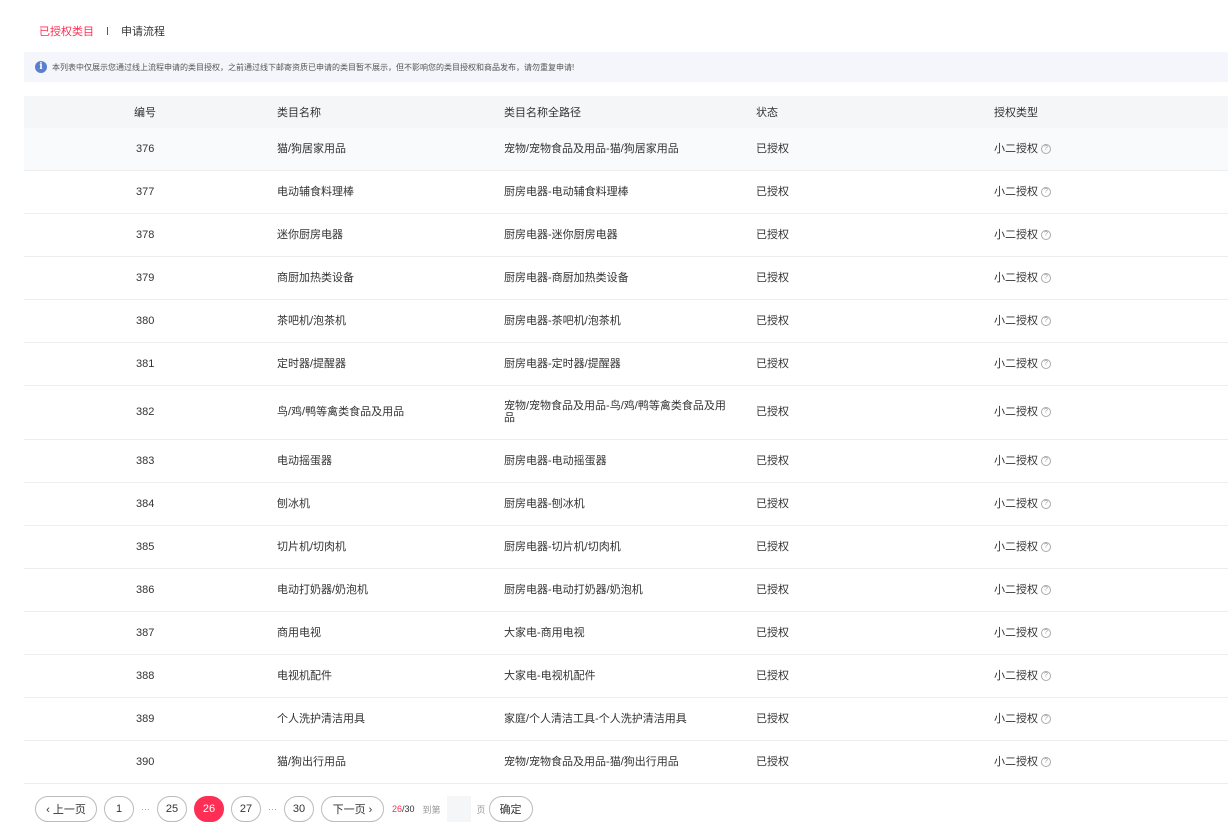 The image size is (1228, 832). What do you see at coordinates (621, 112) in the screenshot?
I see `header-category-path: 类目名称全路径` at bounding box center [621, 112].